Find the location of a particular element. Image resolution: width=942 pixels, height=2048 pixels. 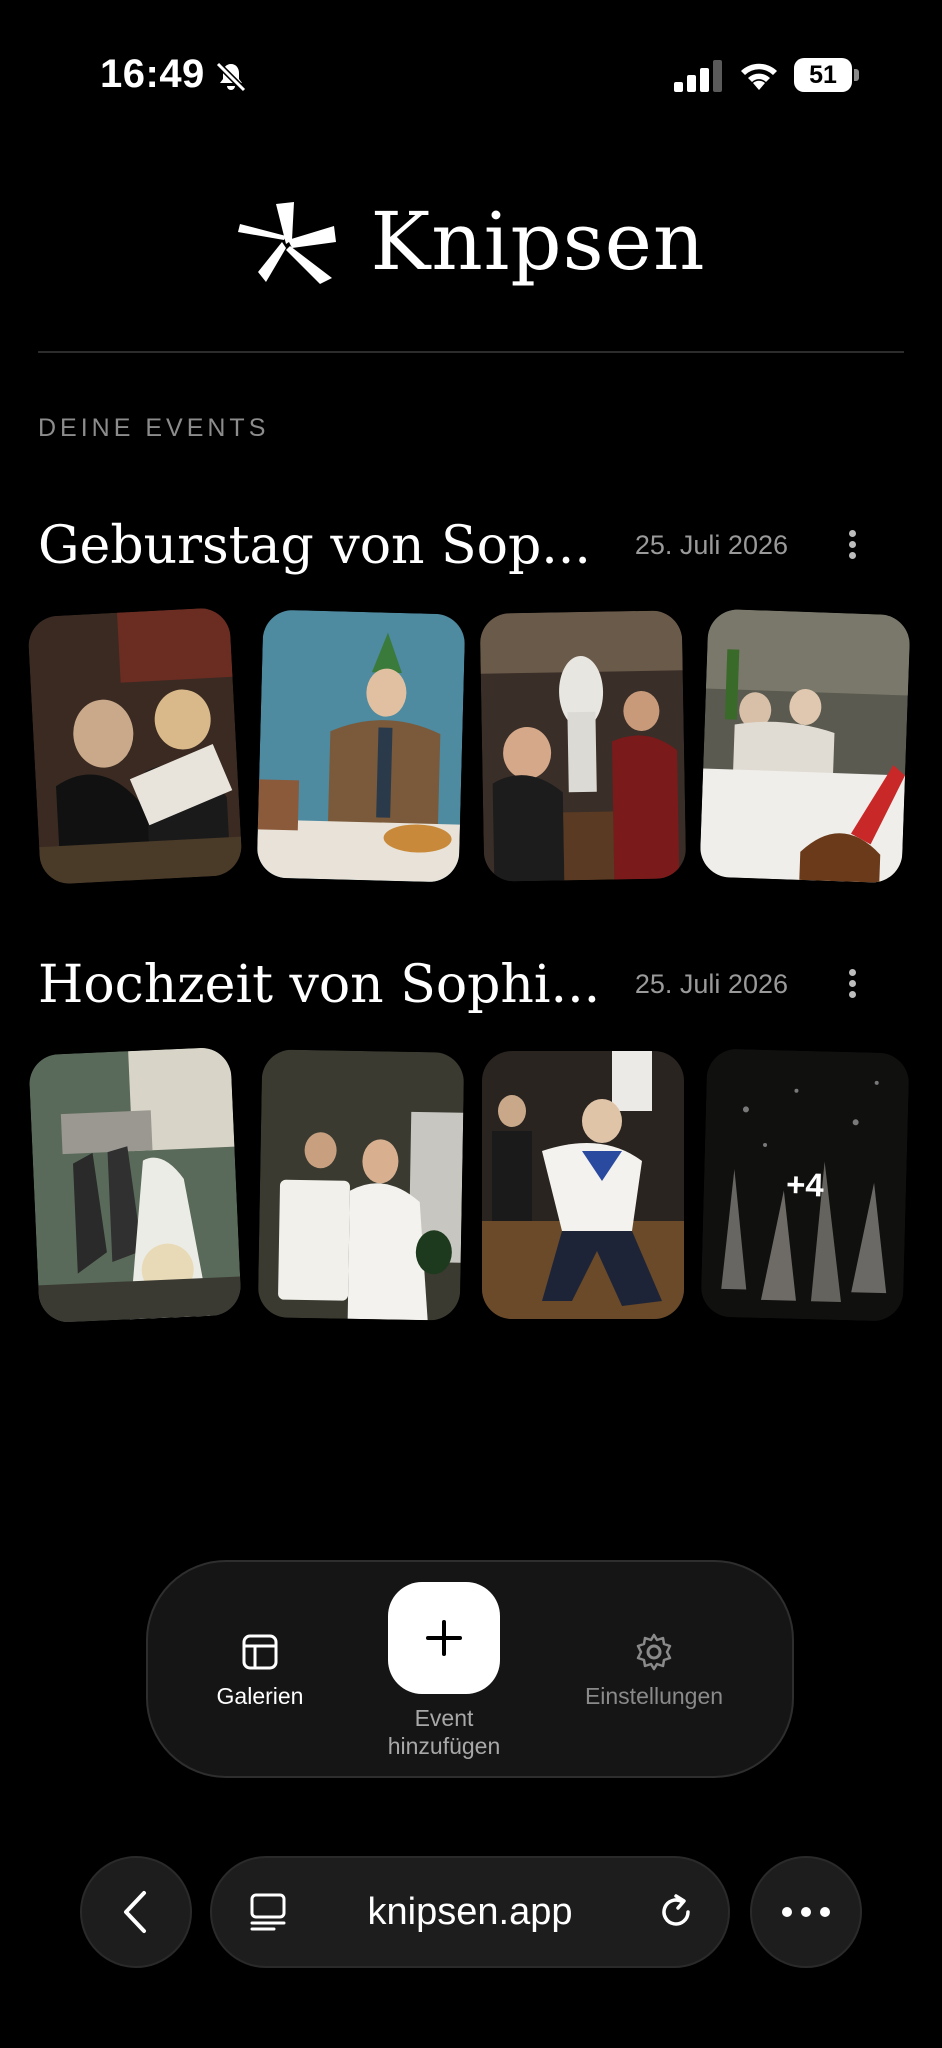

tab-einstellungen: Einstellungen is located at coordinates (654, 1671).